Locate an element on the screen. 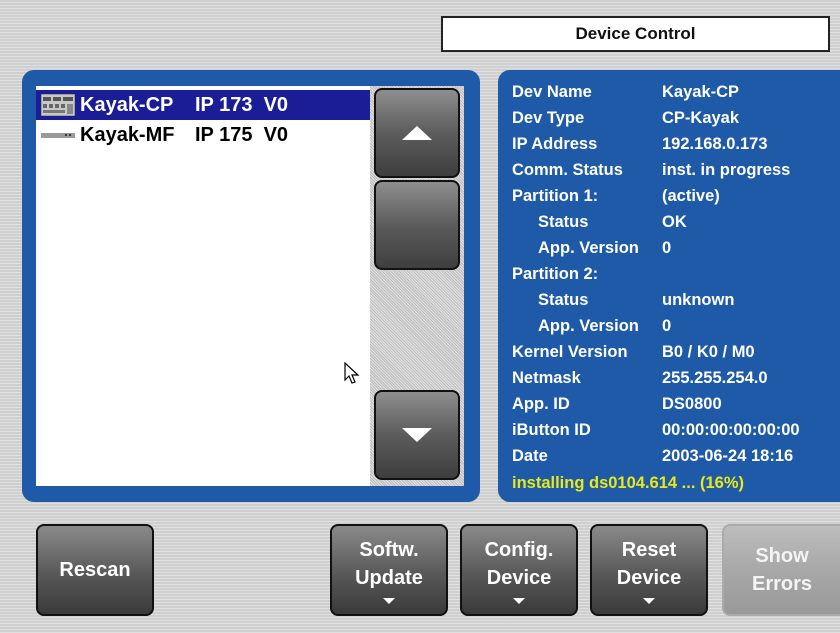 The image size is (840, 633). device-name: Kayak-MF is located at coordinates (127, 134).